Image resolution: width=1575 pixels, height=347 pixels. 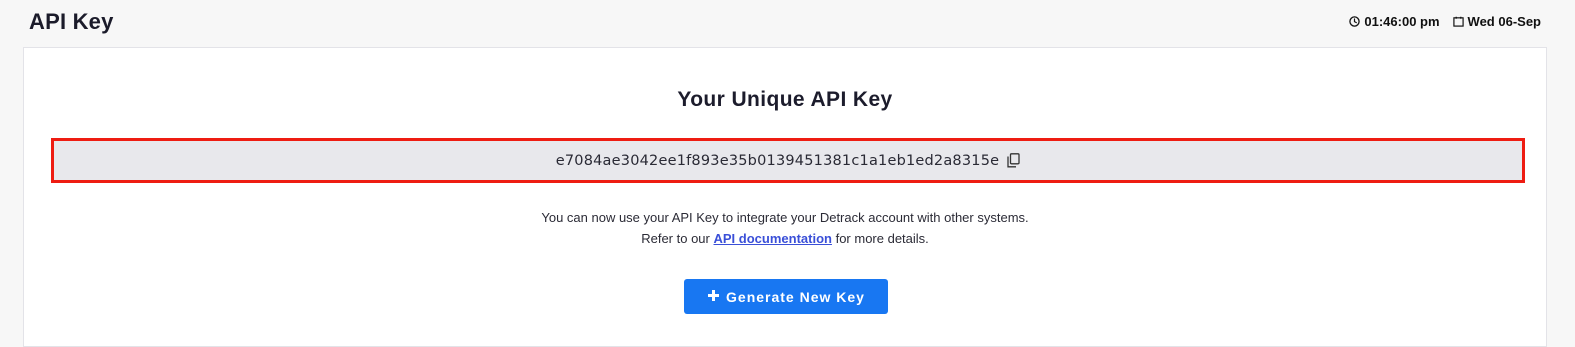 What do you see at coordinates (71, 21) in the screenshot?
I see `page-title: API Key` at bounding box center [71, 21].